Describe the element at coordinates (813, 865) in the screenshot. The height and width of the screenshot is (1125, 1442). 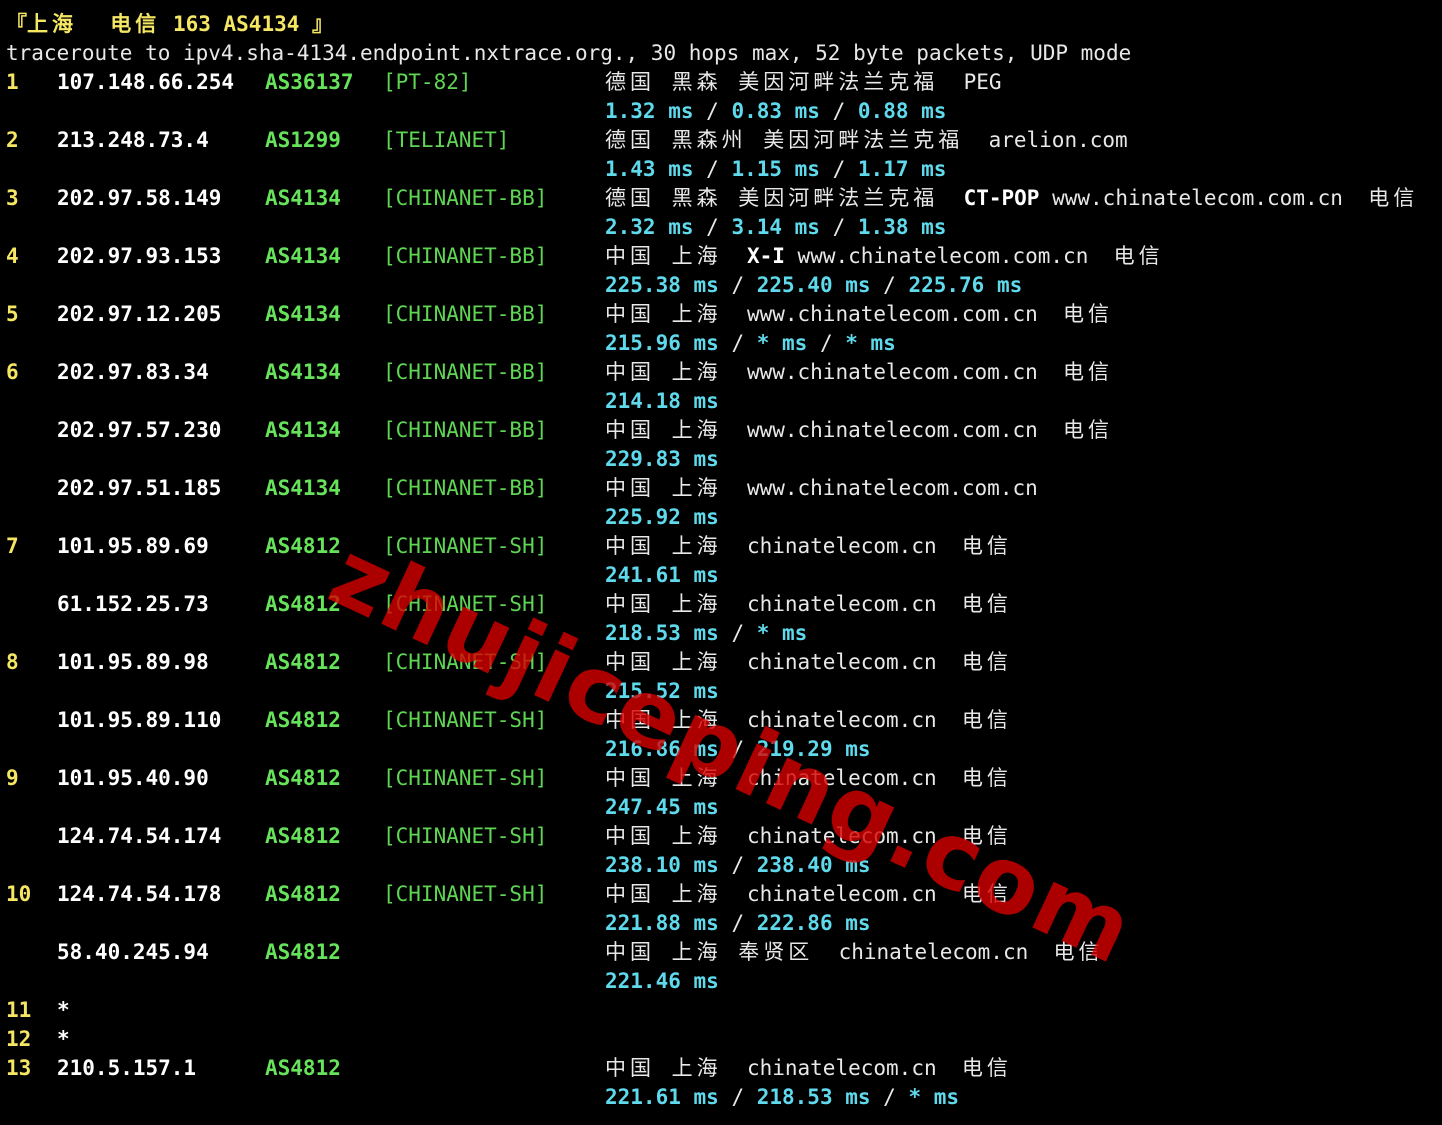
I see `latency-value: 238.40 ms` at that location.